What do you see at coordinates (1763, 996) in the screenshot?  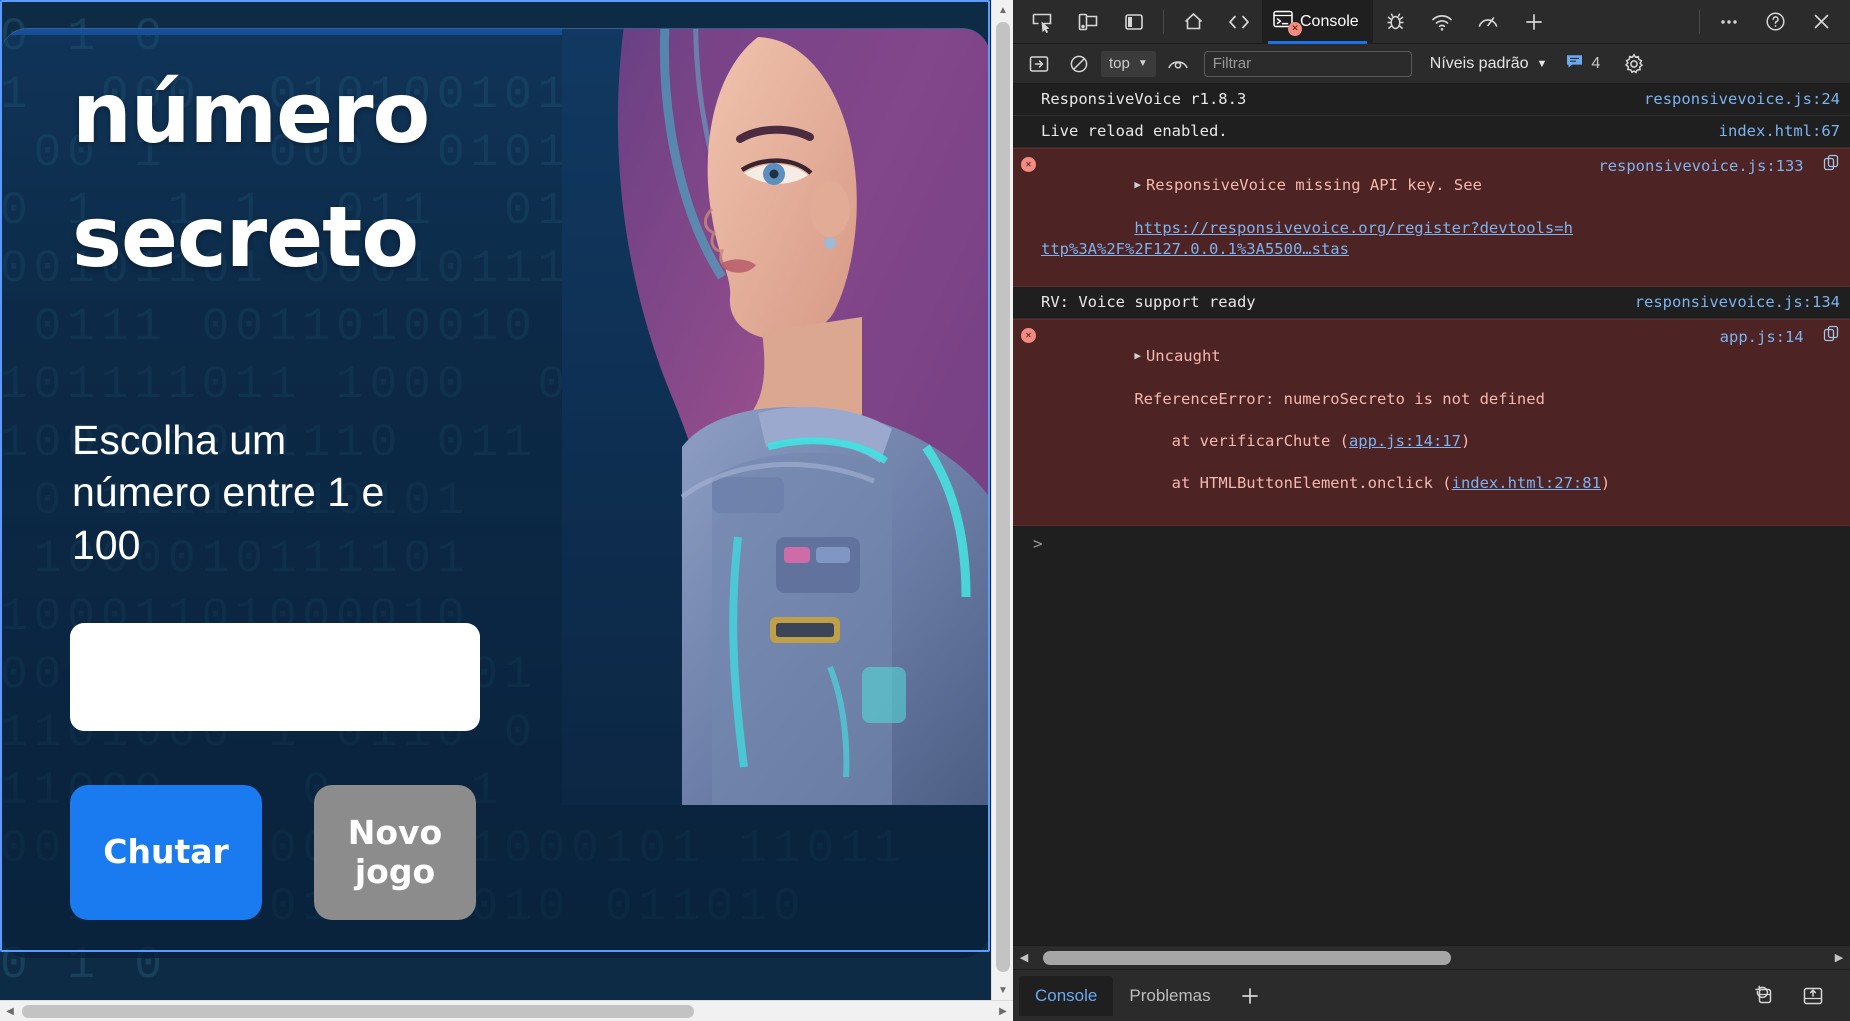 I see `restore-drawer-icon` at bounding box center [1763, 996].